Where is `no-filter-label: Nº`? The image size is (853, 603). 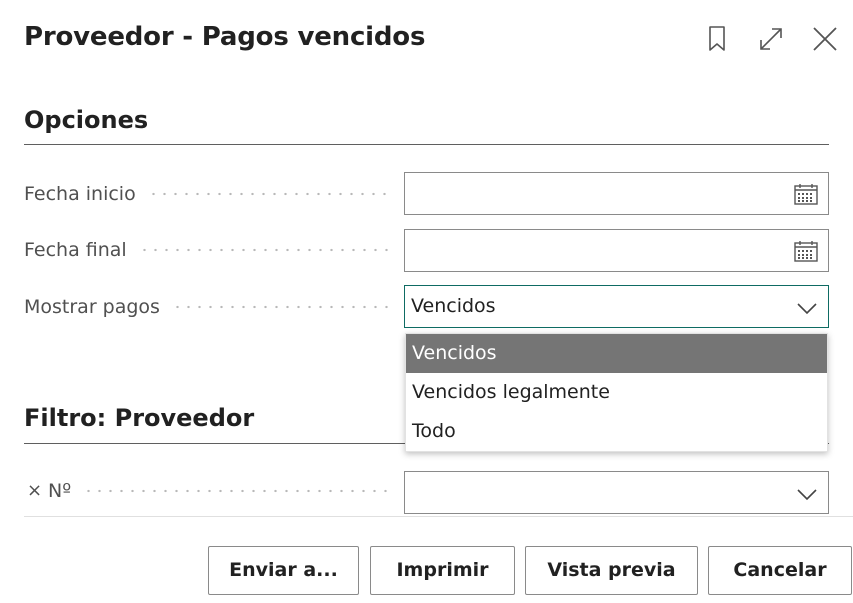 no-filter-label: Nº is located at coordinates (219, 491).